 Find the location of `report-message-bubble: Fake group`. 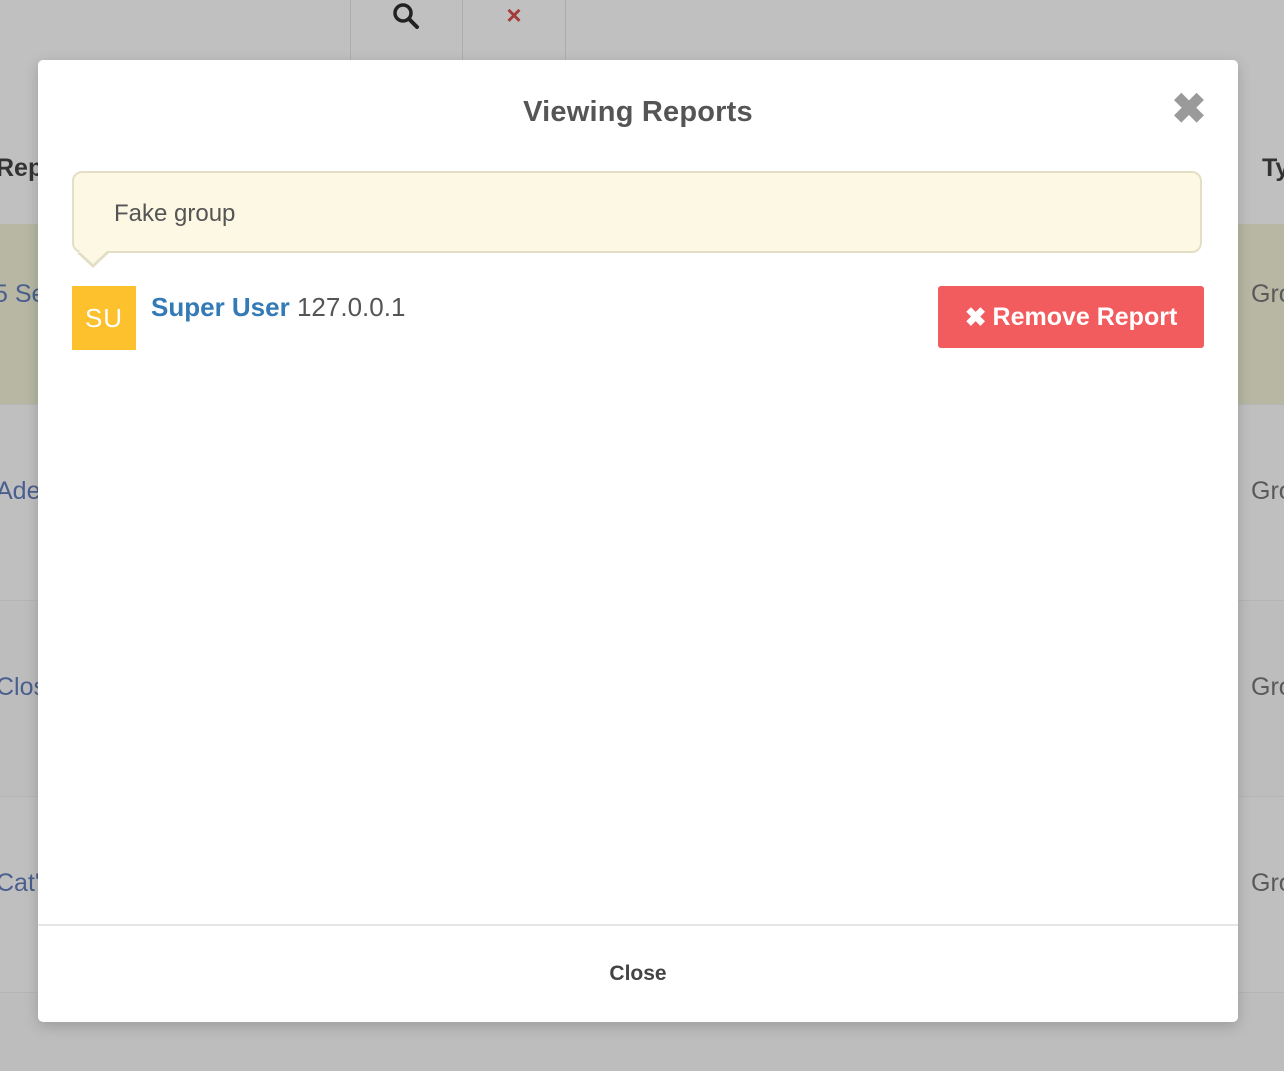

report-message-bubble: Fake group is located at coordinates (637, 212).